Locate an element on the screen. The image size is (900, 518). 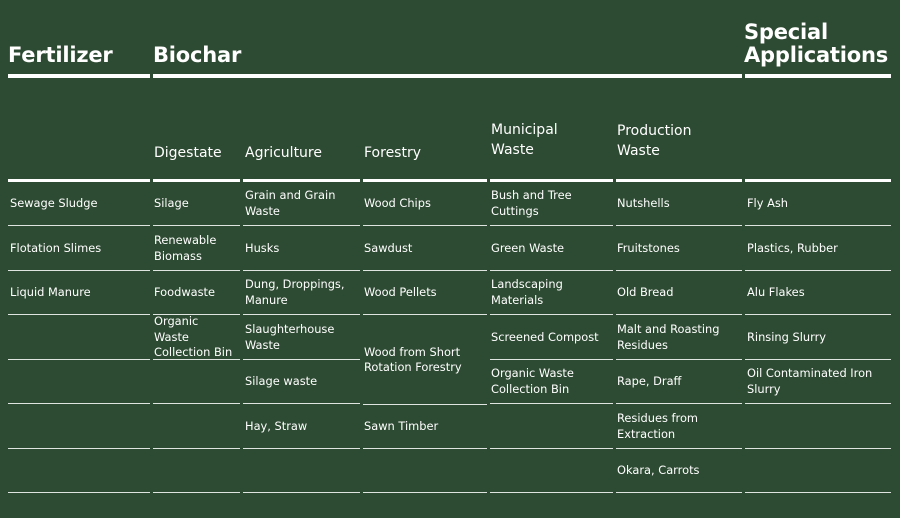
fertilizer-heading: Fertilizer is located at coordinates (60, 55).